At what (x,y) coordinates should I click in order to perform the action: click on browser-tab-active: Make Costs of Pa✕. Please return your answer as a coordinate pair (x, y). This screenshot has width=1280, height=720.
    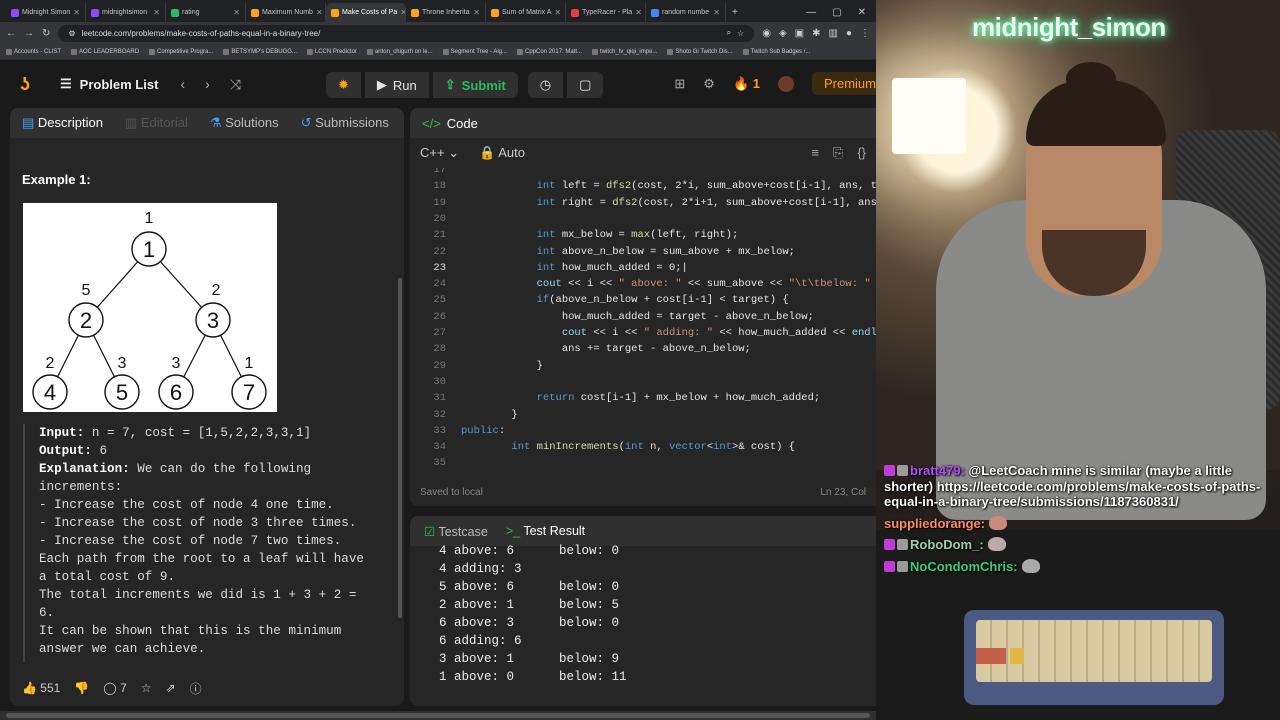
    Looking at the image, I should click on (366, 12).